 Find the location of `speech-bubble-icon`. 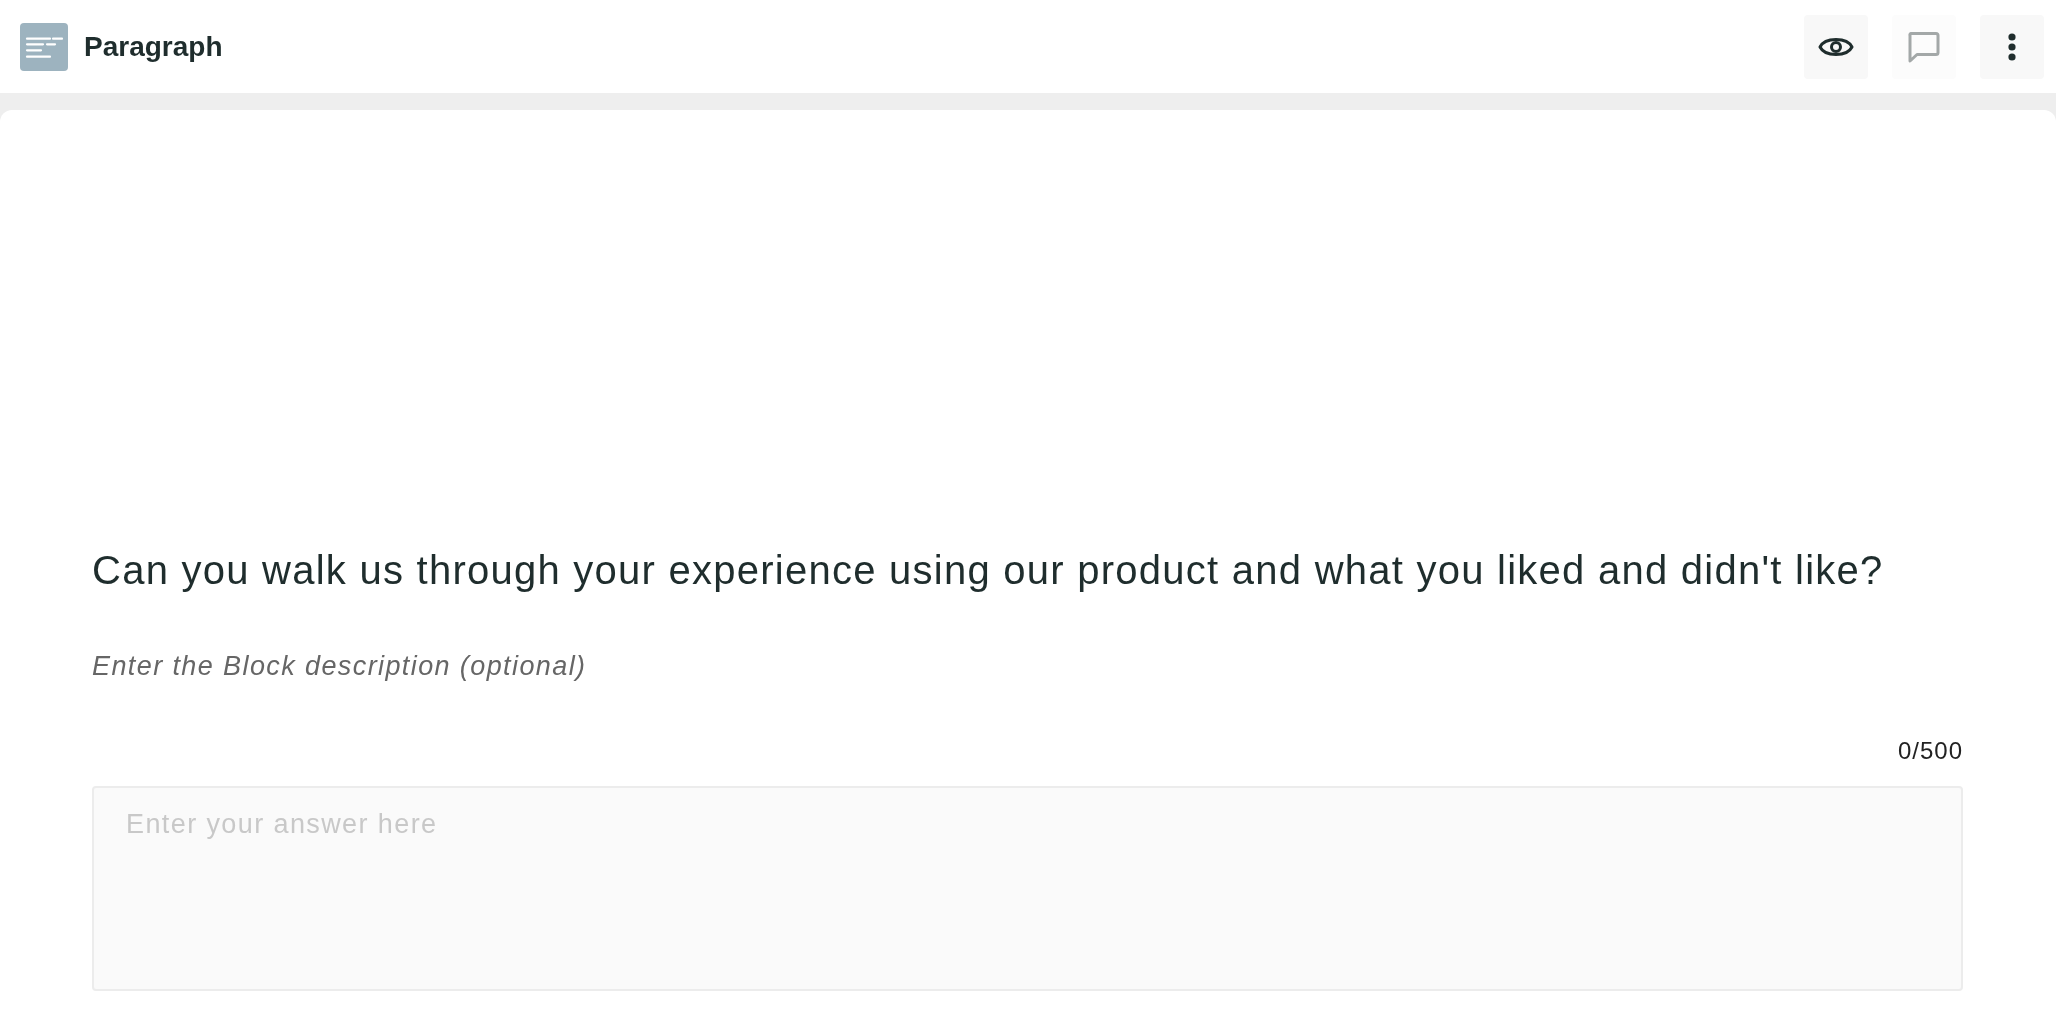

speech-bubble-icon is located at coordinates (1924, 46).